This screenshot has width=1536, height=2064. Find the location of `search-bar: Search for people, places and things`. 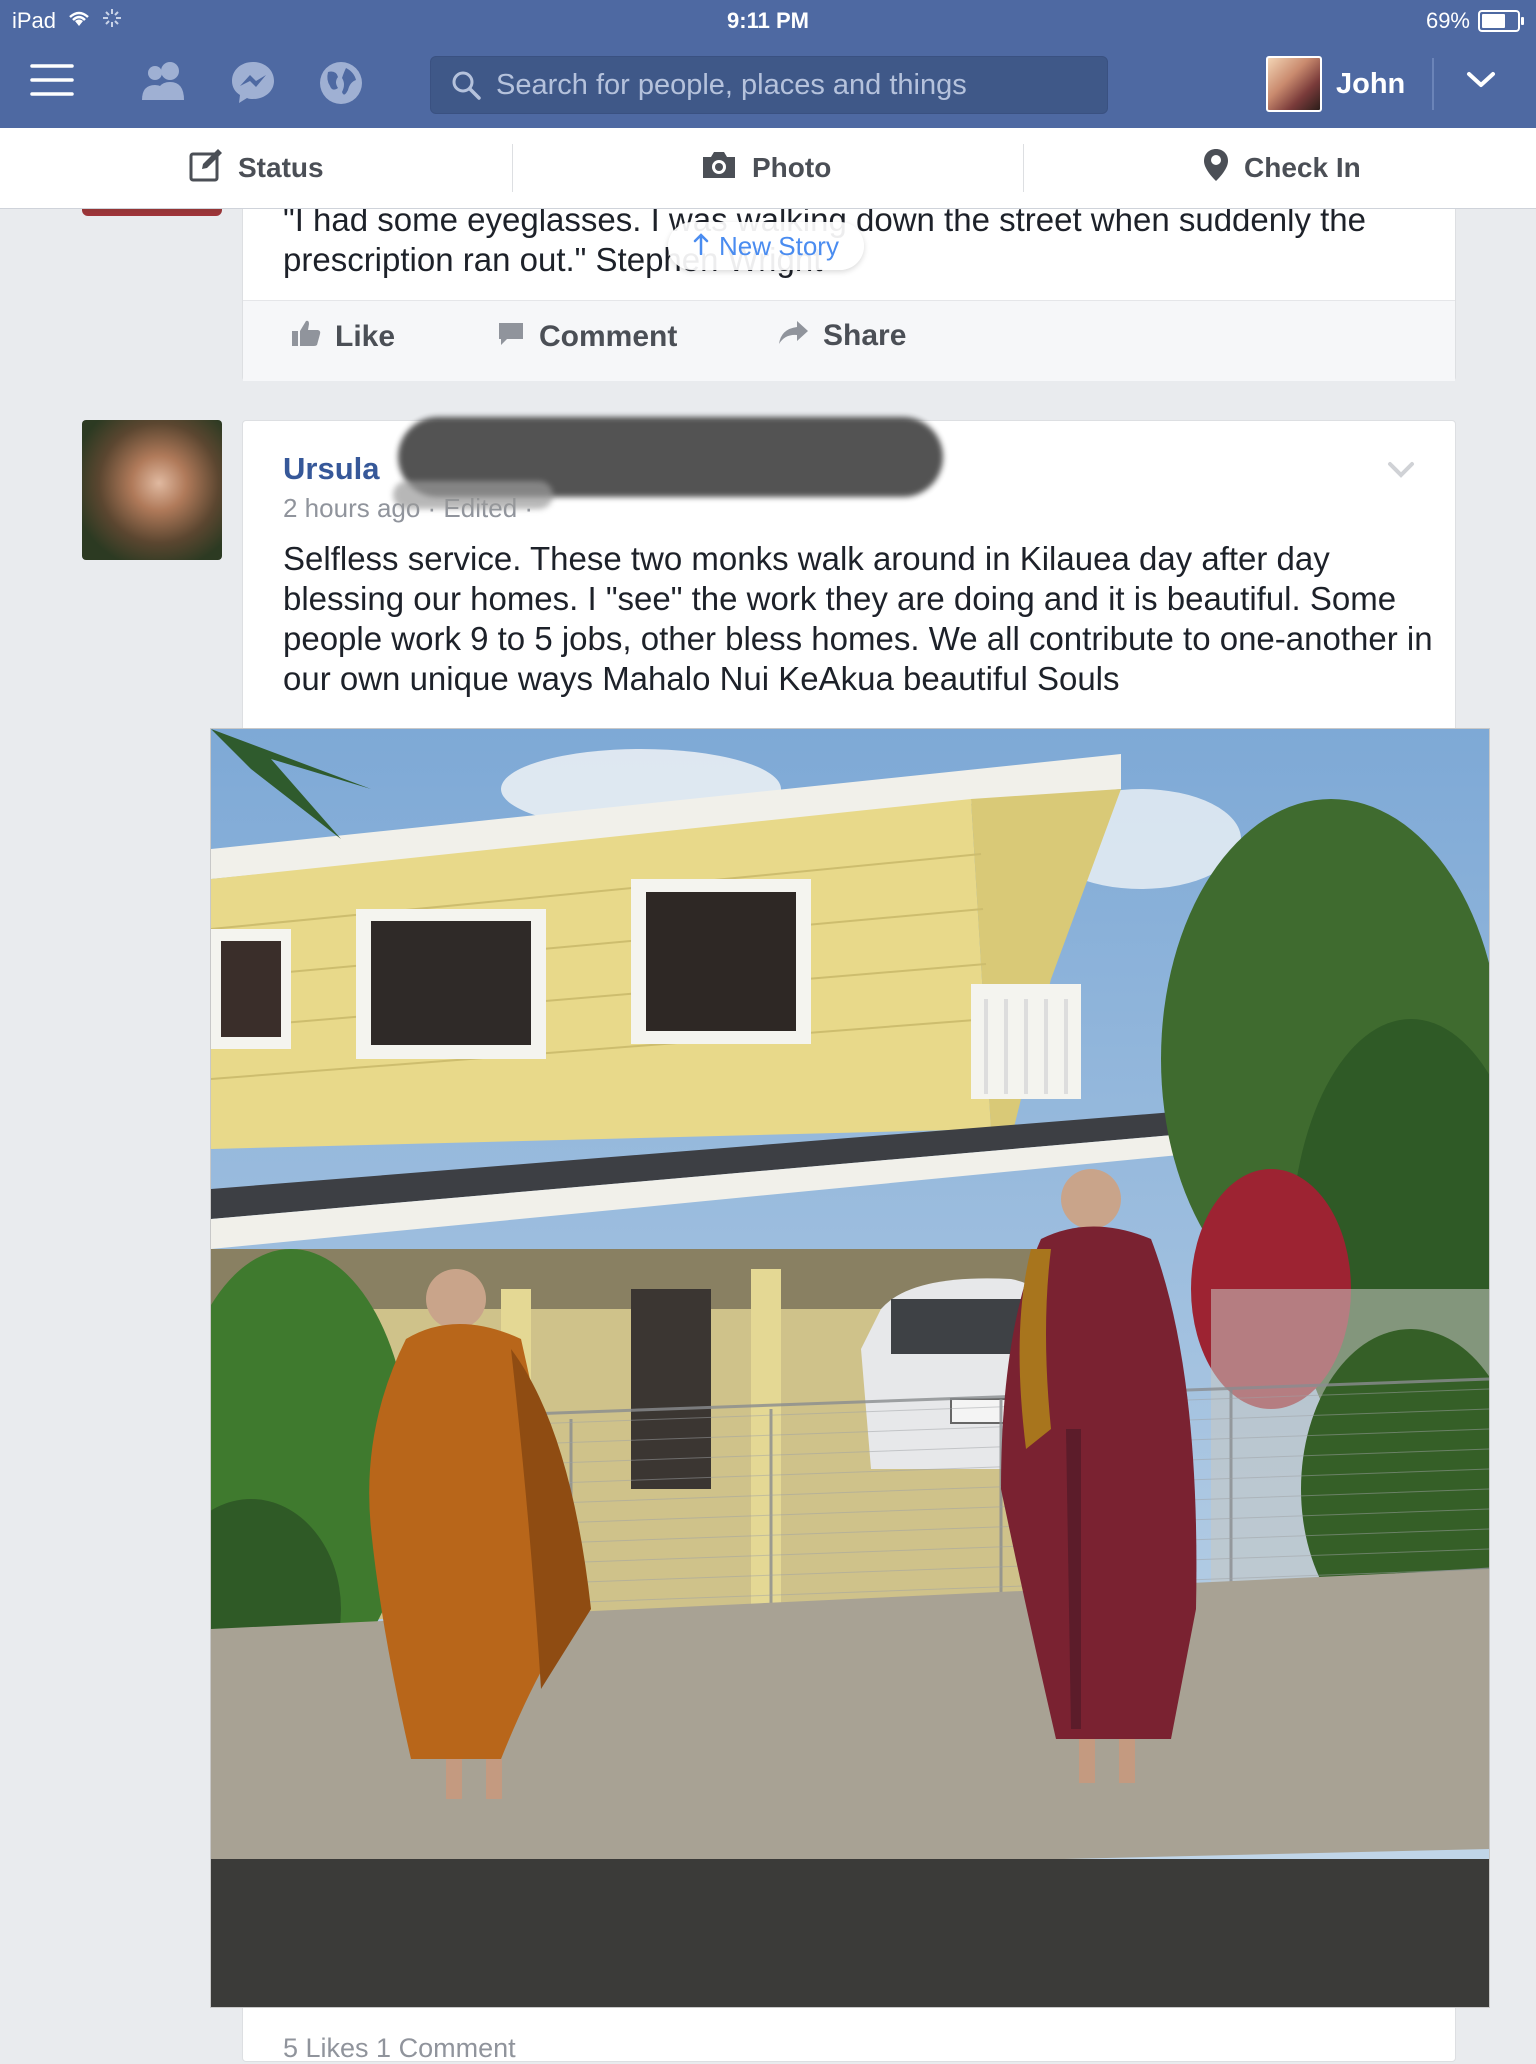

search-bar: Search for people, places and things is located at coordinates (769, 85).